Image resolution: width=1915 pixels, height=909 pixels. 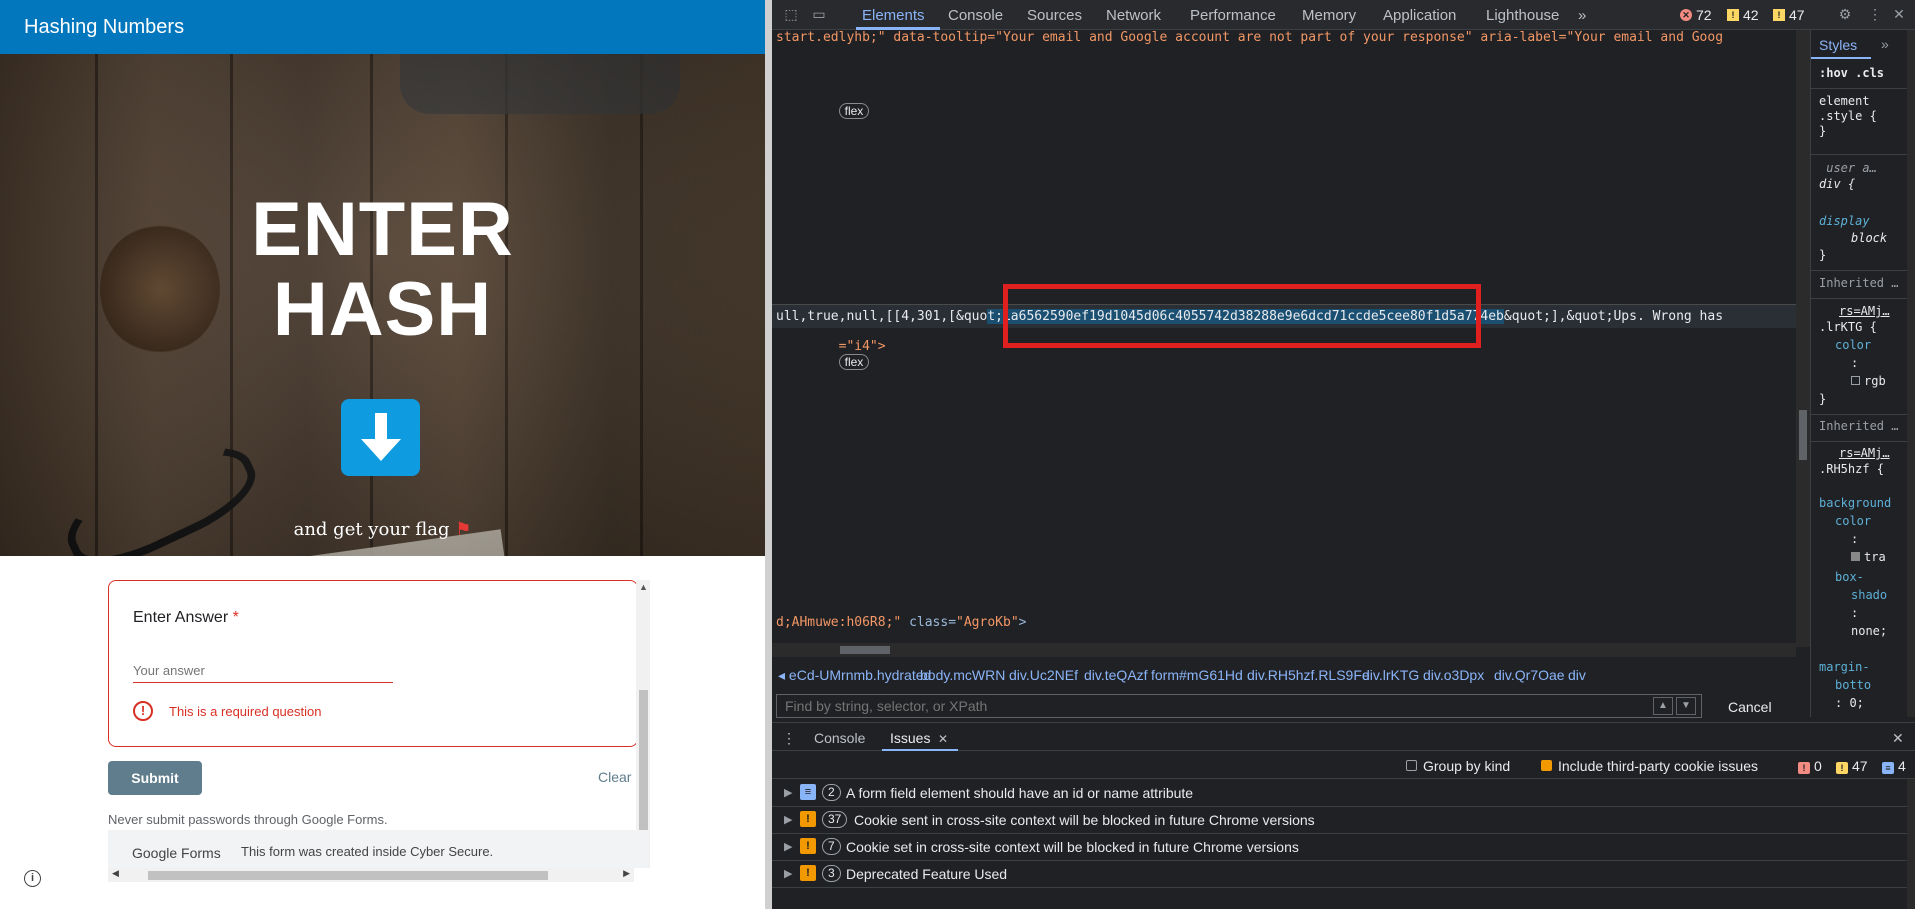 I want to click on margin-property-cont: botto, so click(x=1853, y=685).